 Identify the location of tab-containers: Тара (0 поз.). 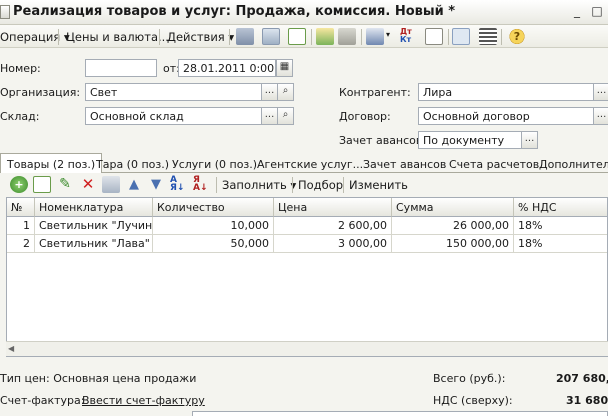
(132, 164).